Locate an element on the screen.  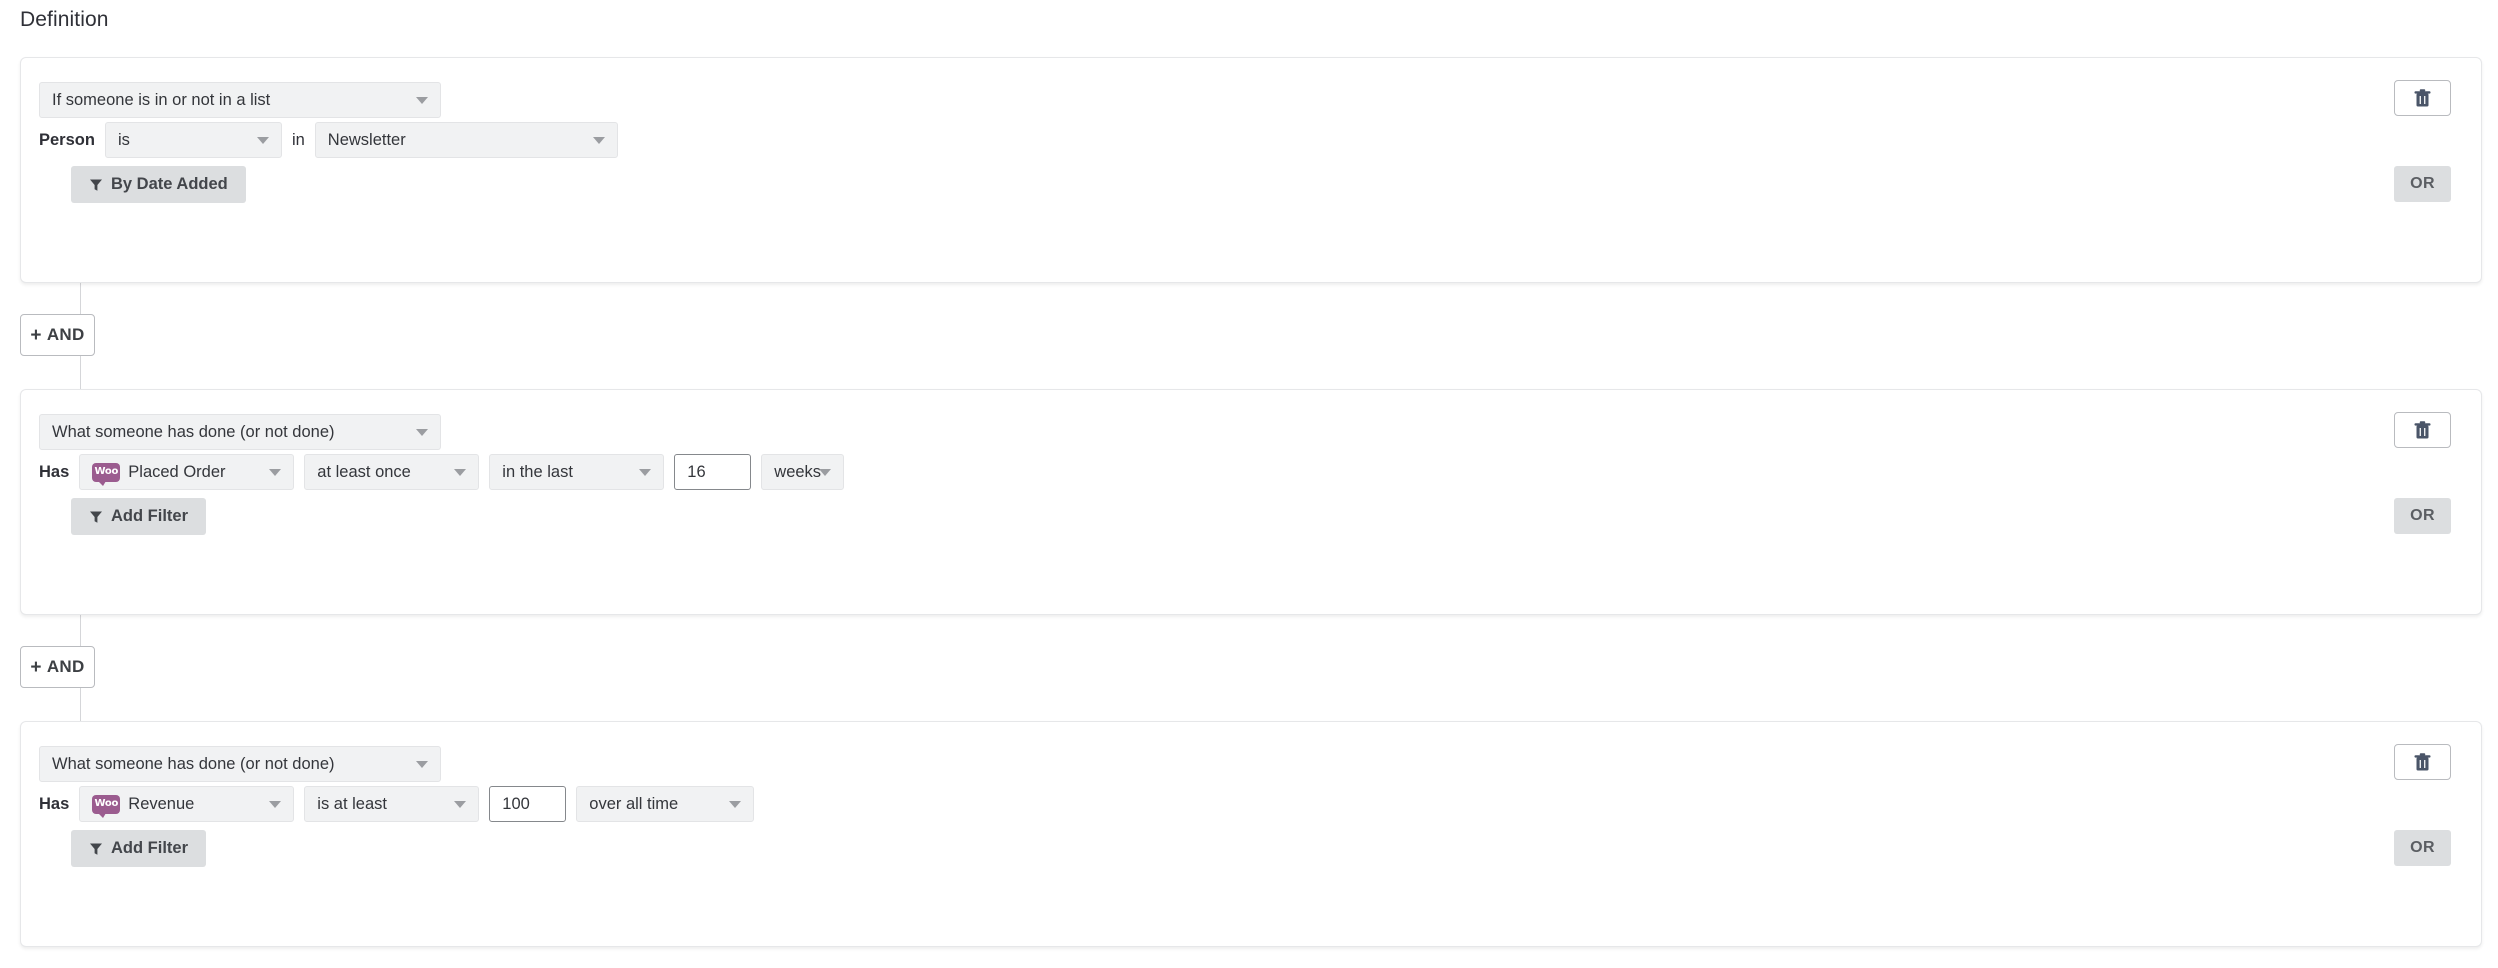
timeframe-value: over all time is located at coordinates (634, 803).